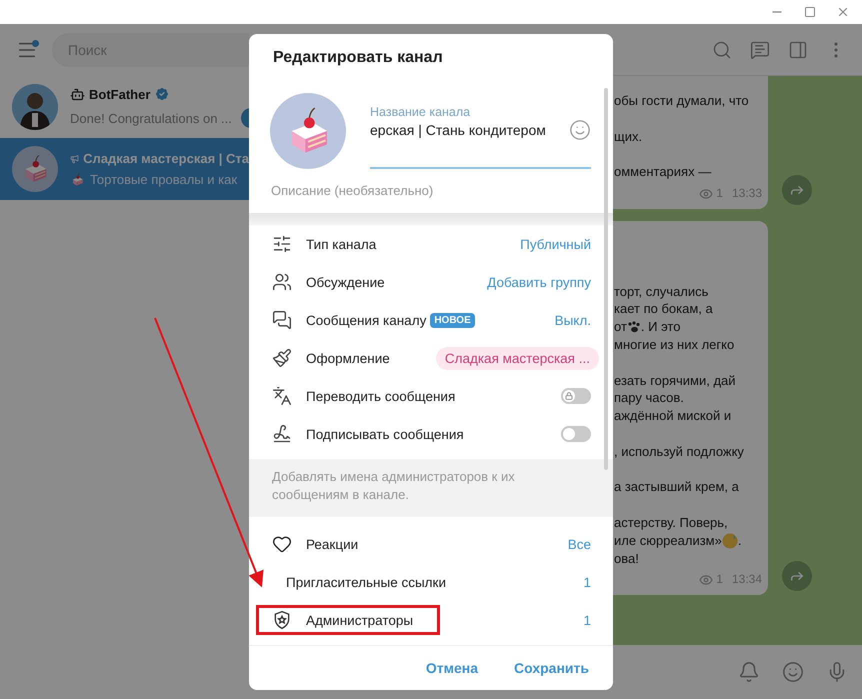  I want to click on message-text: астерству. Поверь,, so click(671, 523).